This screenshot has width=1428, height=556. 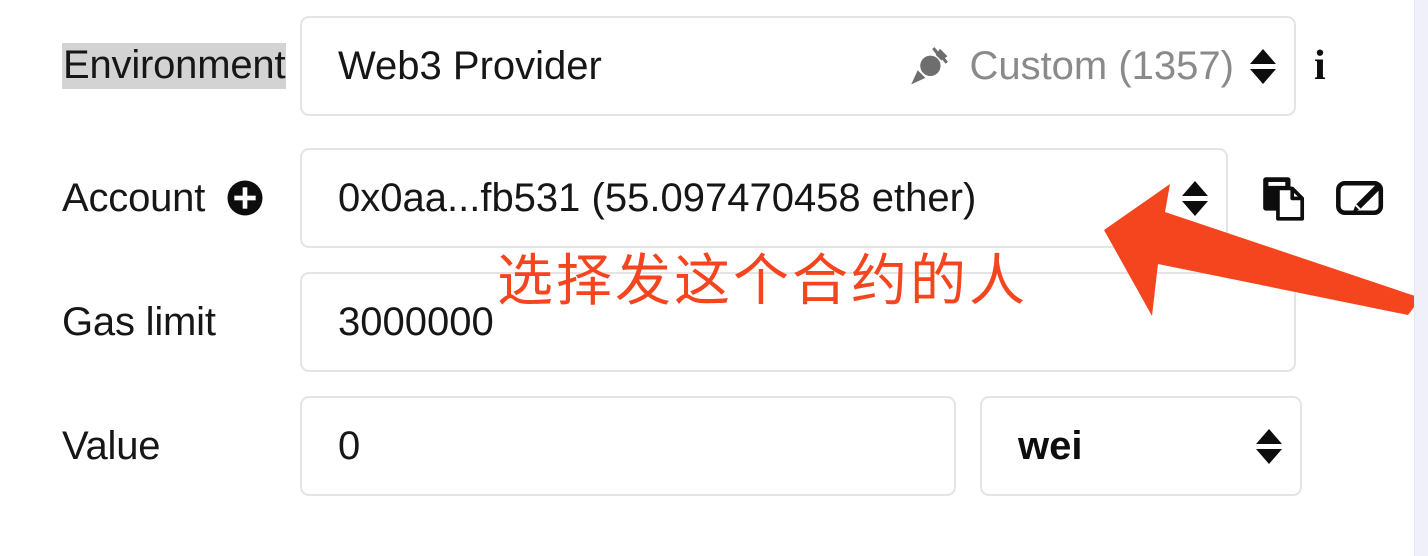 What do you see at coordinates (111, 446) in the screenshot?
I see `value-label-text: Value` at bounding box center [111, 446].